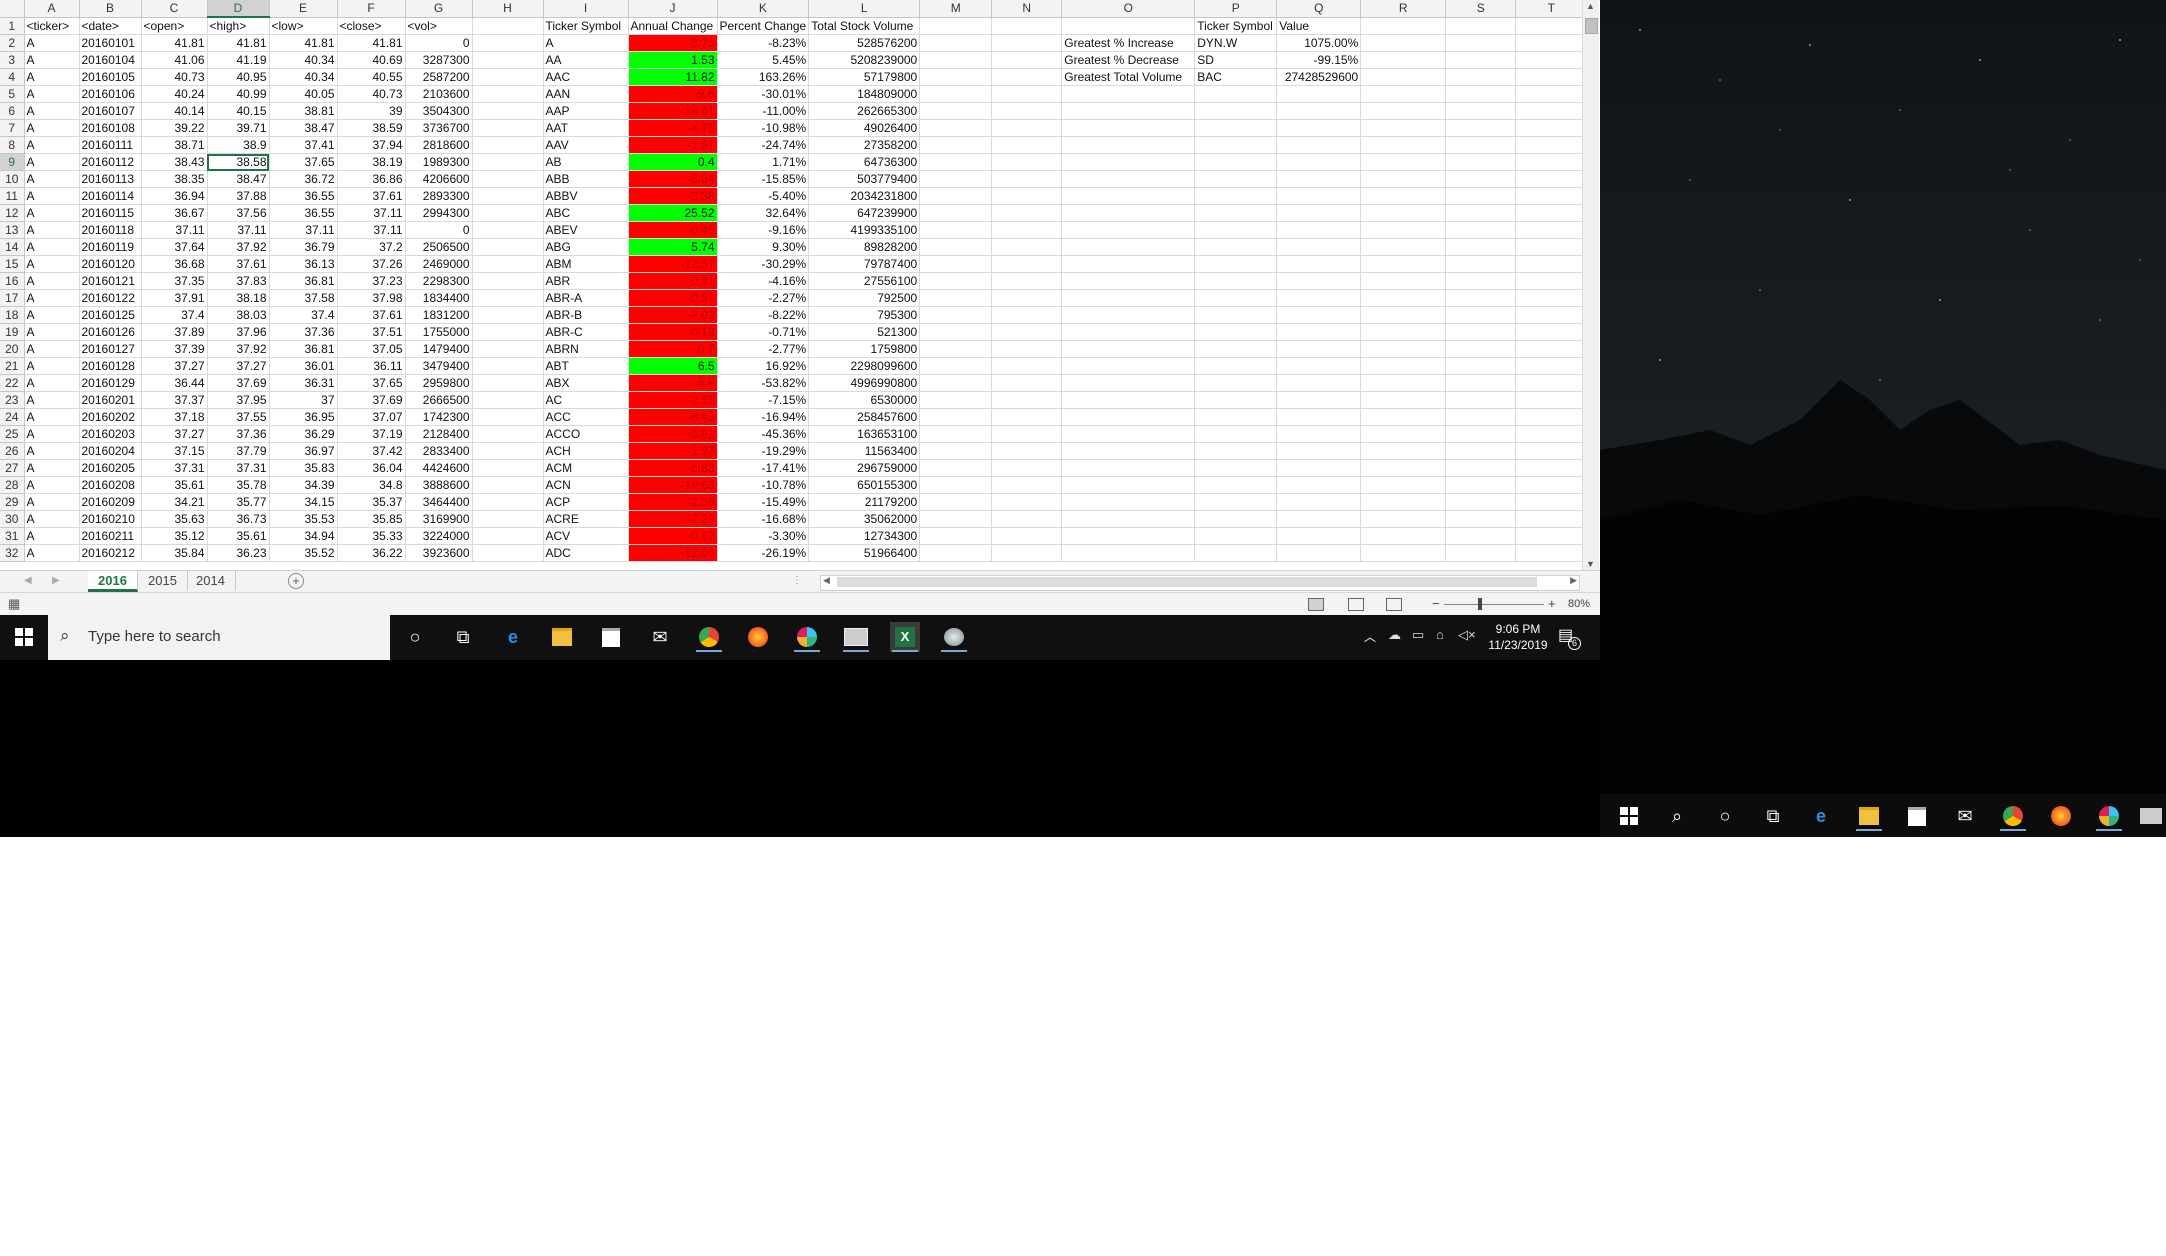 The width and height of the screenshot is (2166, 1256). I want to click on cell-h8, so click(508, 145).